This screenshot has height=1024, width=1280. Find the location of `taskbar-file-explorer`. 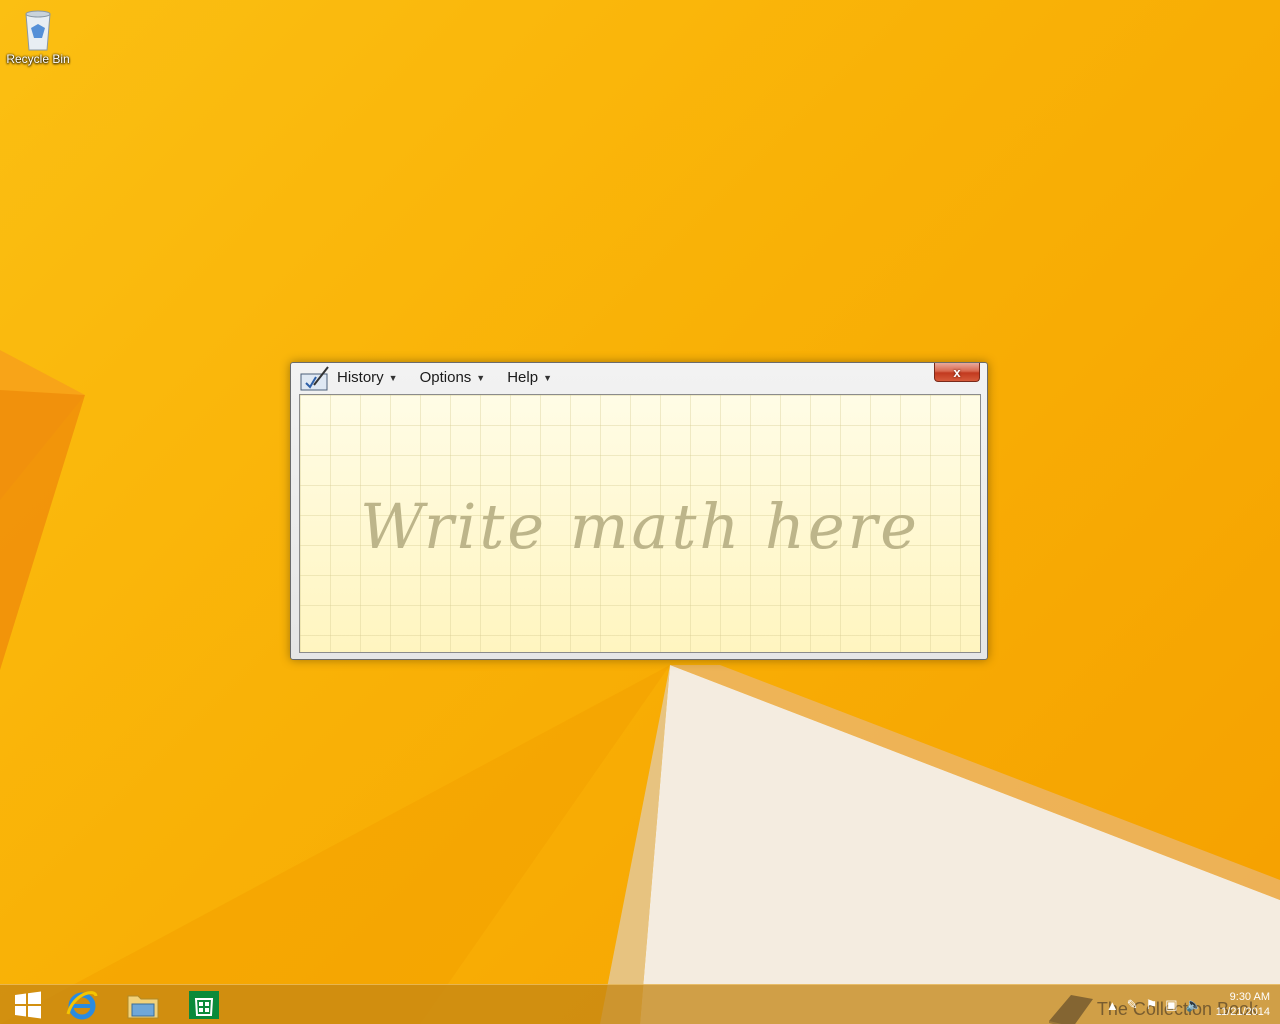

taskbar-file-explorer is located at coordinates (143, 1004).